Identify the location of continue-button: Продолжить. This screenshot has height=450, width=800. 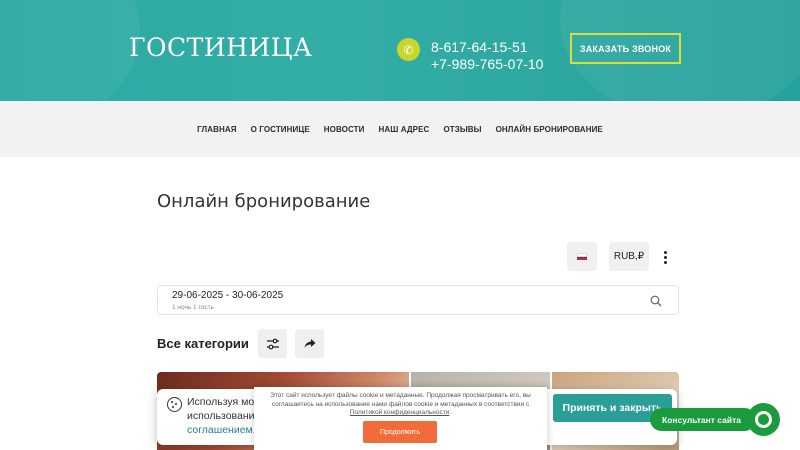
(400, 432).